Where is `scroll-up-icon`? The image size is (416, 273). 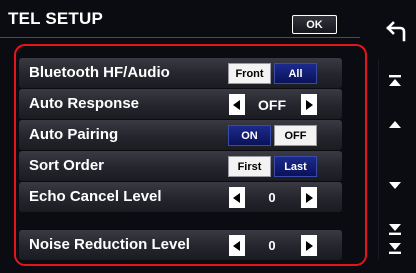 scroll-up-icon is located at coordinates (395, 124).